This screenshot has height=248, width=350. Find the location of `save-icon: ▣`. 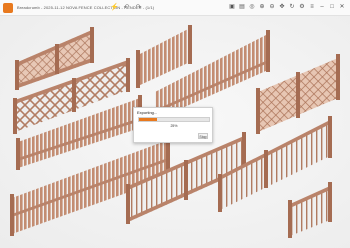

save-icon: ▣ is located at coordinates (232, 7).